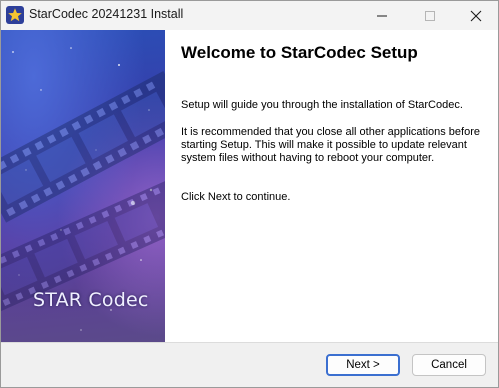  What do you see at coordinates (106, 14) in the screenshot?
I see `window-title: StarCodec 20241231 Install` at bounding box center [106, 14].